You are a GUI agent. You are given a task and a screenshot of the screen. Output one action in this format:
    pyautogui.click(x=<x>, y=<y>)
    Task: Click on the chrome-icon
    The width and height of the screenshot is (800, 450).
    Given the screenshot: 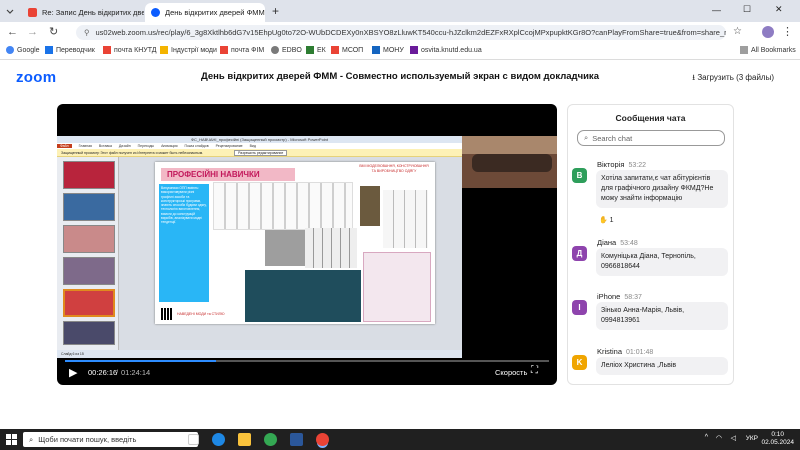 What is the action you would take?
    pyautogui.click(x=270, y=439)
    